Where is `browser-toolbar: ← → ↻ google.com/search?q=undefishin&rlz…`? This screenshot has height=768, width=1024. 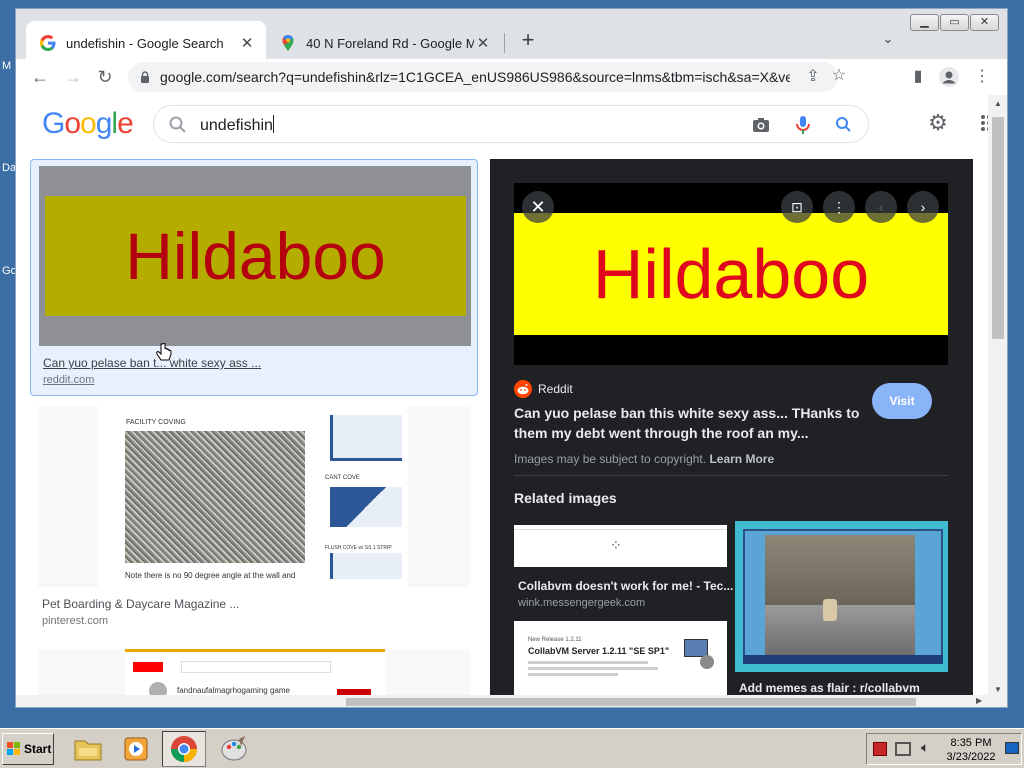
browser-toolbar: ← → ↻ google.com/search?q=undefishin&rlz… is located at coordinates (511, 77).